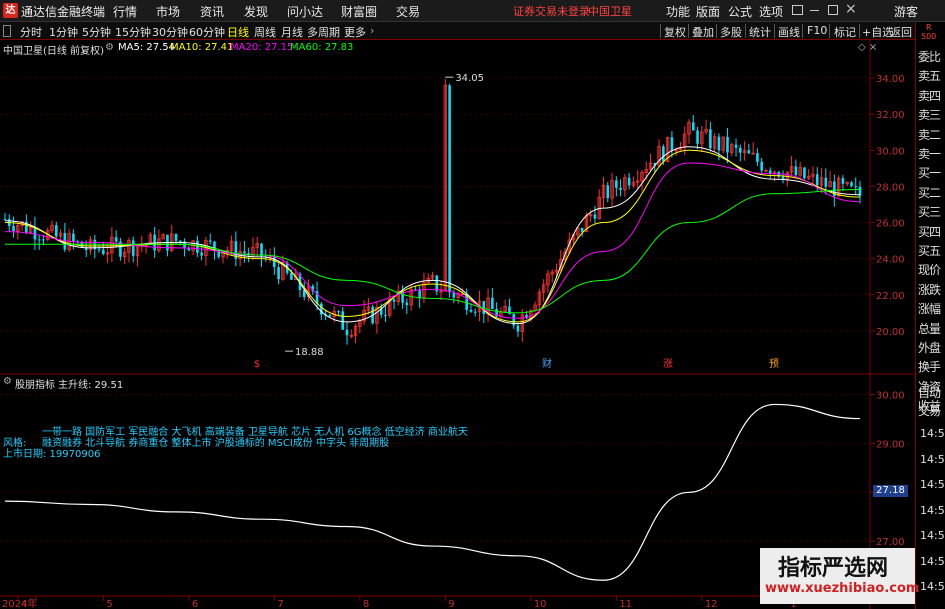  I want to click on quote-field-9: 买四, so click(929, 231).